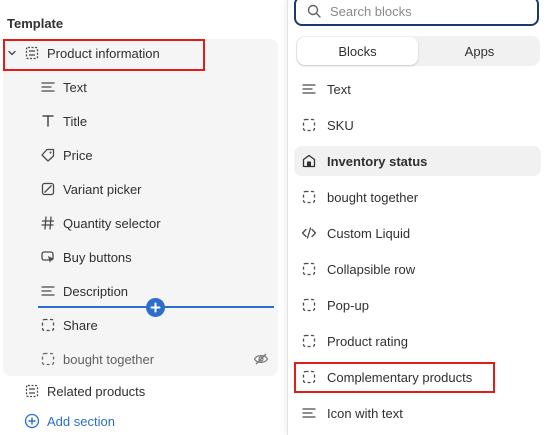  Describe the element at coordinates (35, 23) in the screenshot. I see `template-heading: Template` at that location.